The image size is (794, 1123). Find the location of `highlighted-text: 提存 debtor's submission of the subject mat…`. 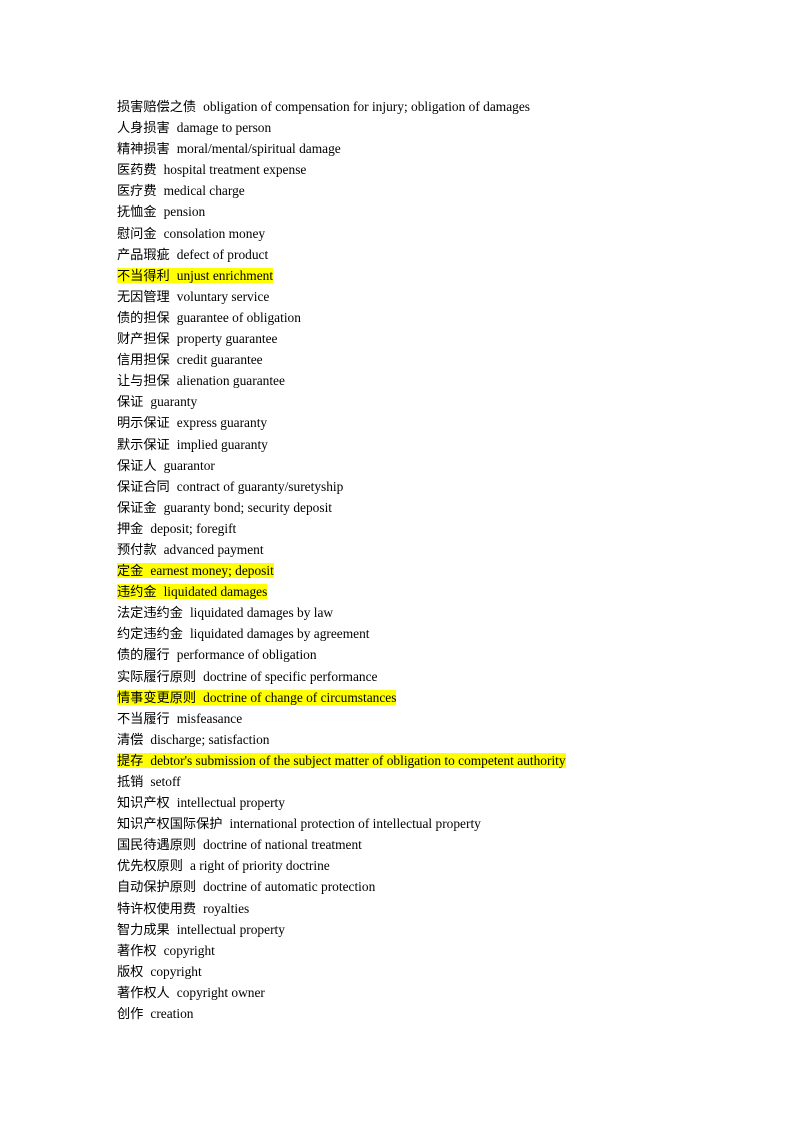

highlighted-text: 提存 debtor's submission of the subject mat… is located at coordinates (341, 760).